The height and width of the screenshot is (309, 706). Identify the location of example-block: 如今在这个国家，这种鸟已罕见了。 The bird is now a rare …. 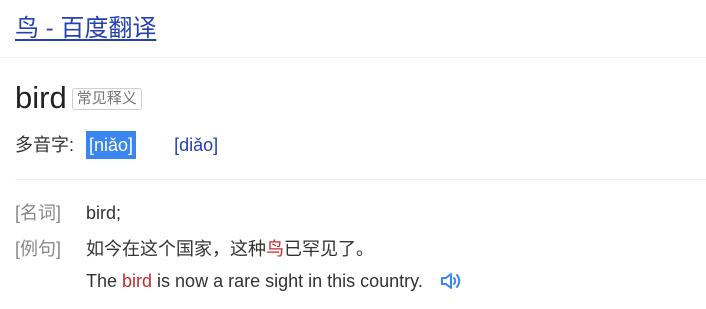
(274, 265).